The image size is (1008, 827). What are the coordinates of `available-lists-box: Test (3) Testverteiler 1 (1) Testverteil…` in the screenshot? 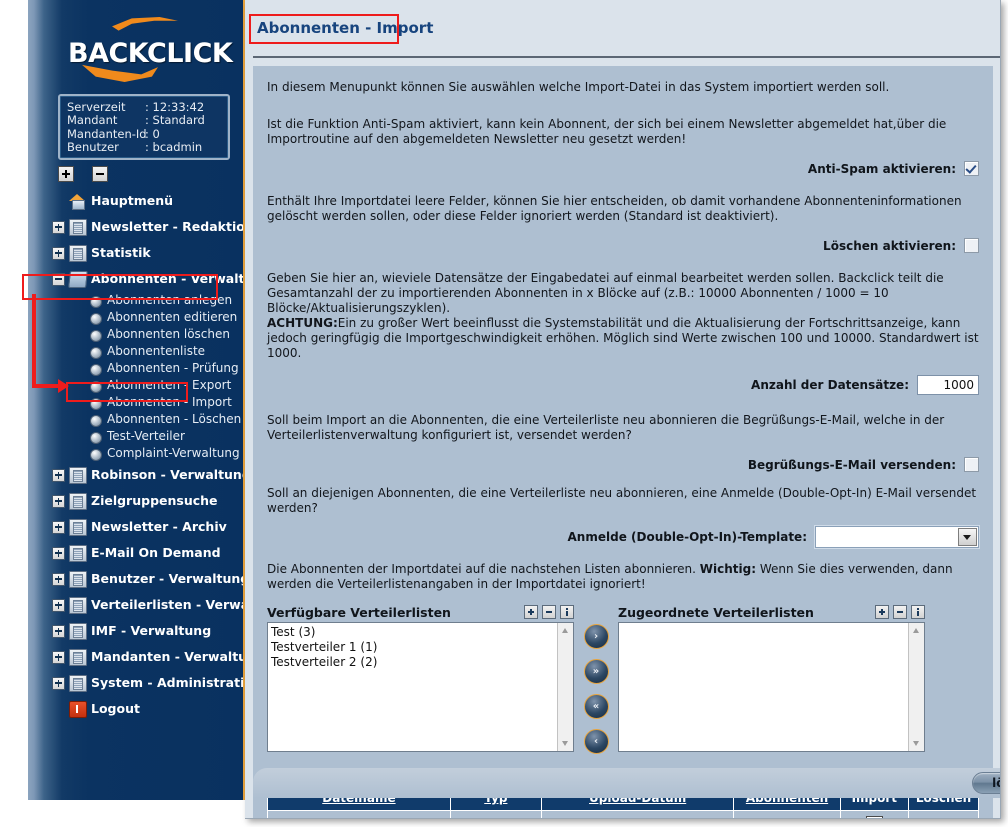 It's located at (420, 687).